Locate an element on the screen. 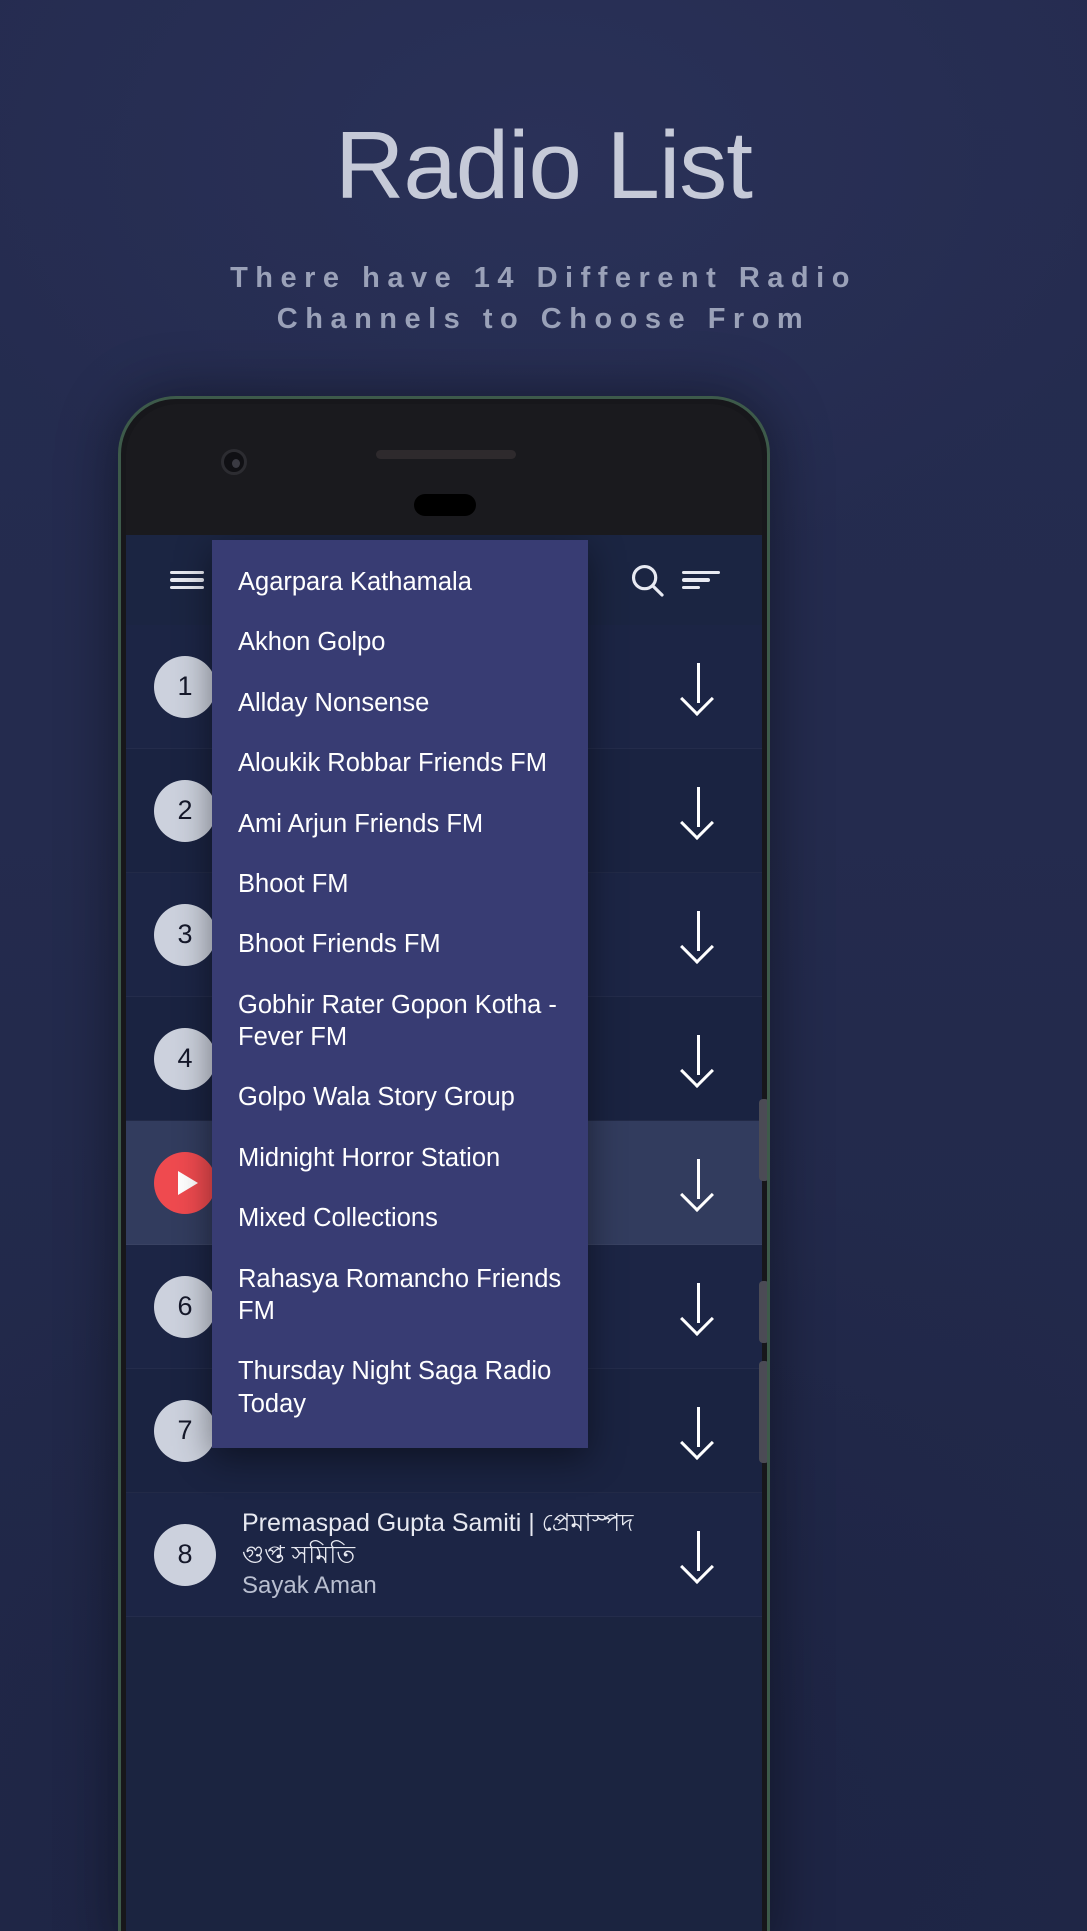 This screenshot has height=1931, width=1087. dropdown-item: Mixed Collections is located at coordinates (400, 1218).